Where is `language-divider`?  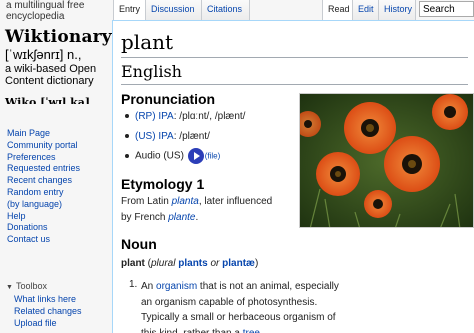 language-divider is located at coordinates (294, 84).